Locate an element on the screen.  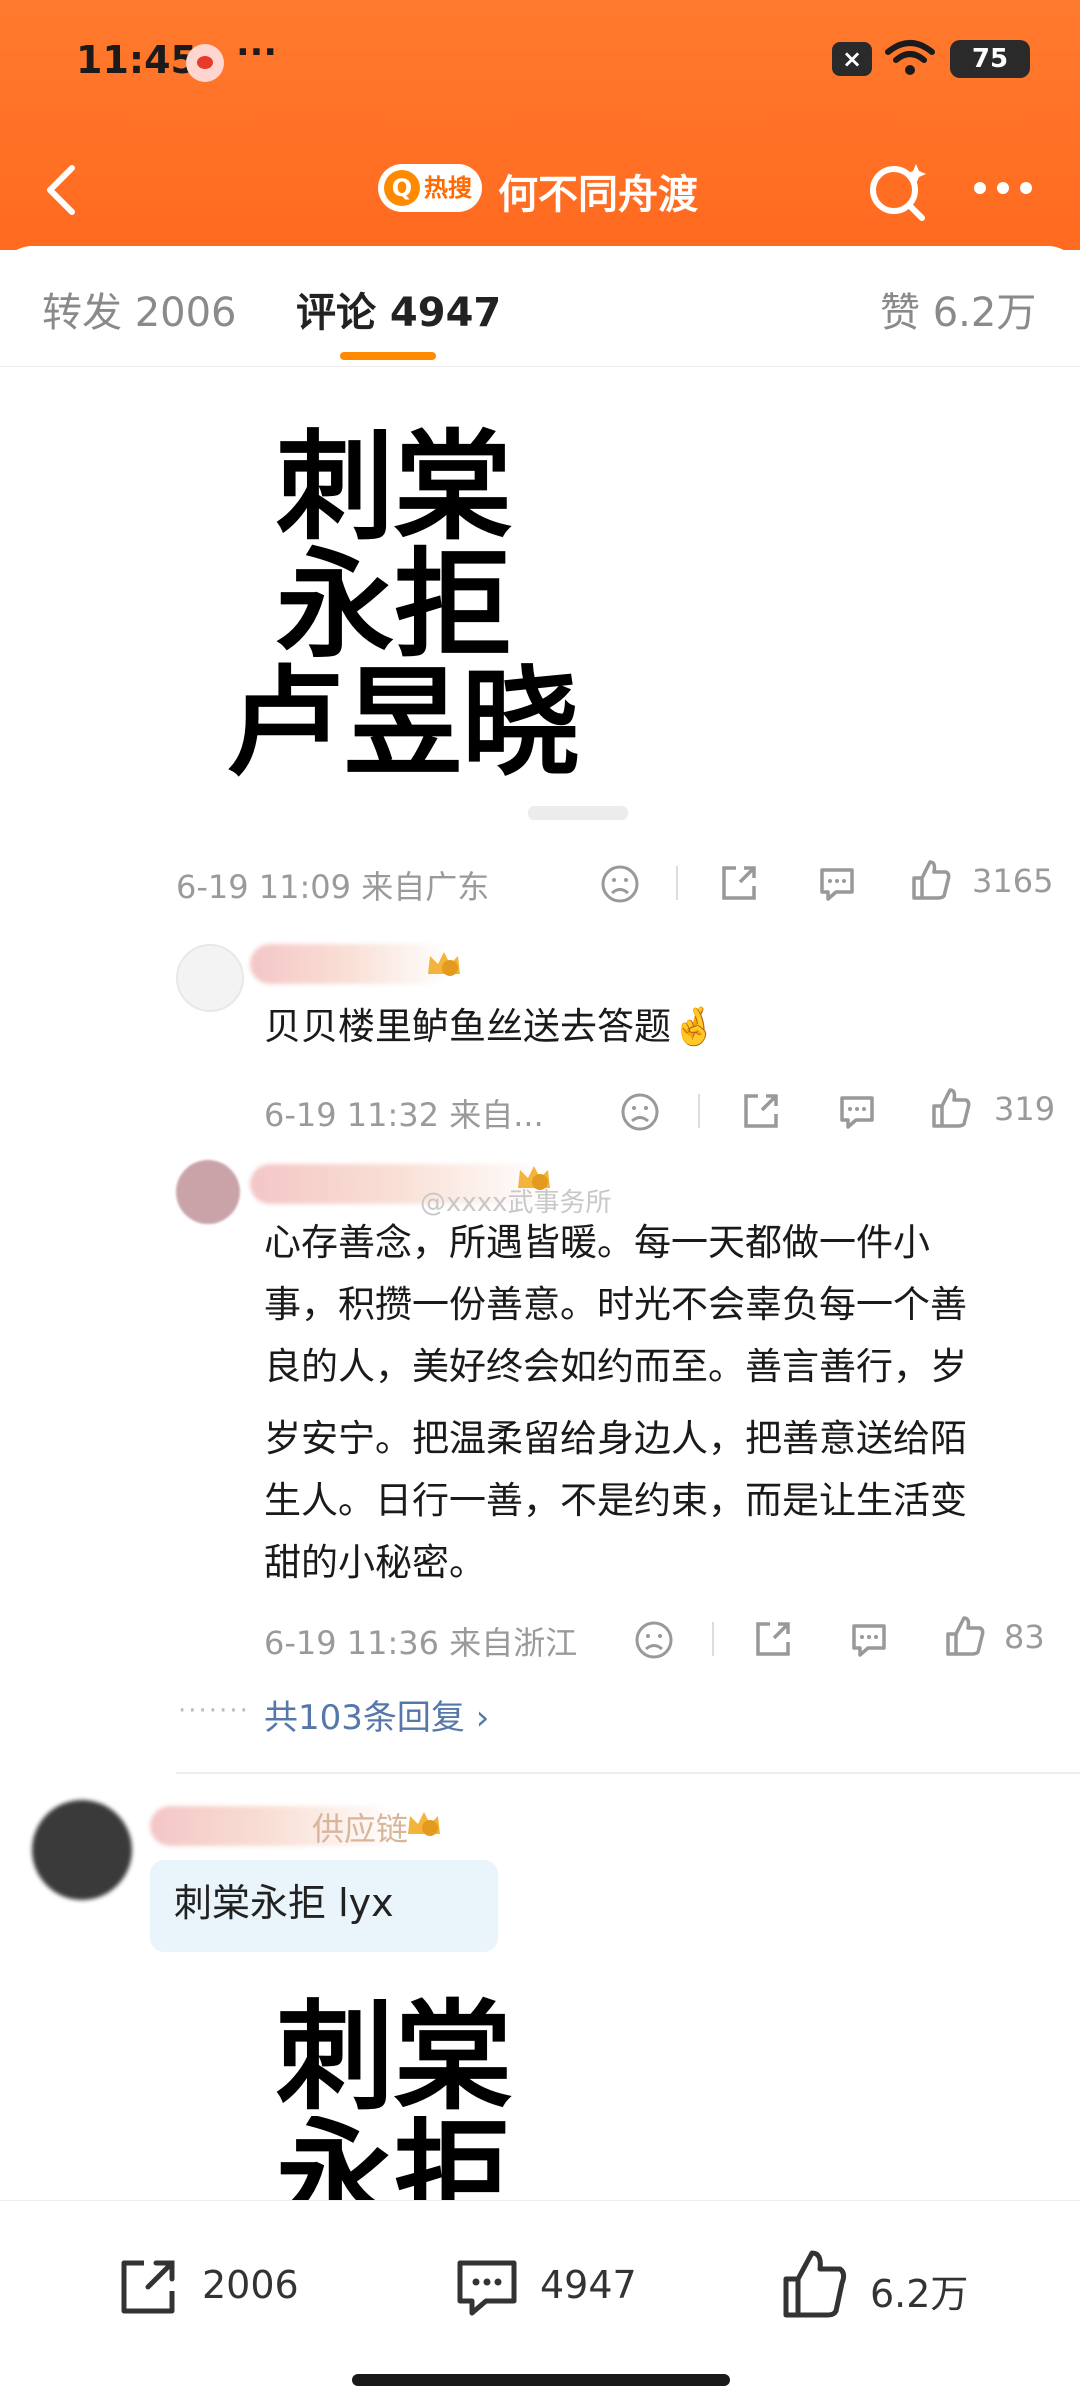
mute-icon: × is located at coordinates (852, 59).